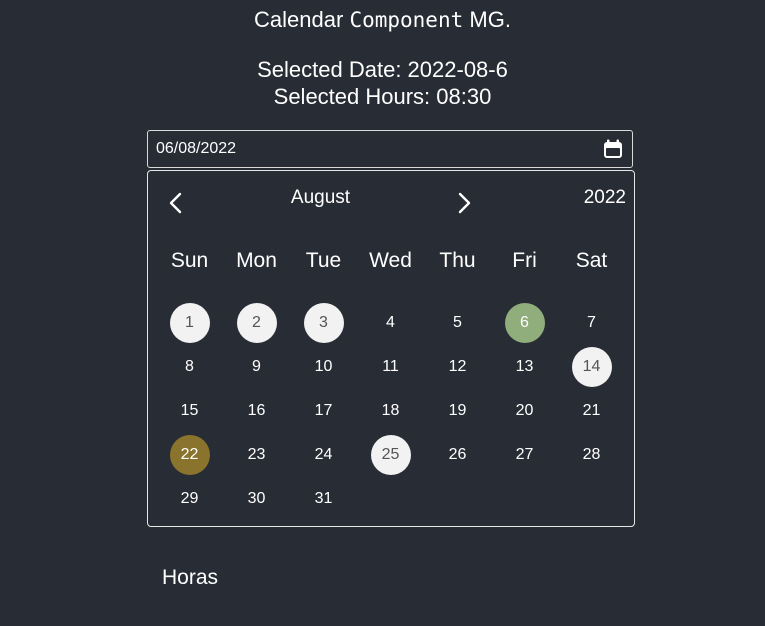  What do you see at coordinates (490, 19) in the screenshot?
I see `title-suffix: MG.` at bounding box center [490, 19].